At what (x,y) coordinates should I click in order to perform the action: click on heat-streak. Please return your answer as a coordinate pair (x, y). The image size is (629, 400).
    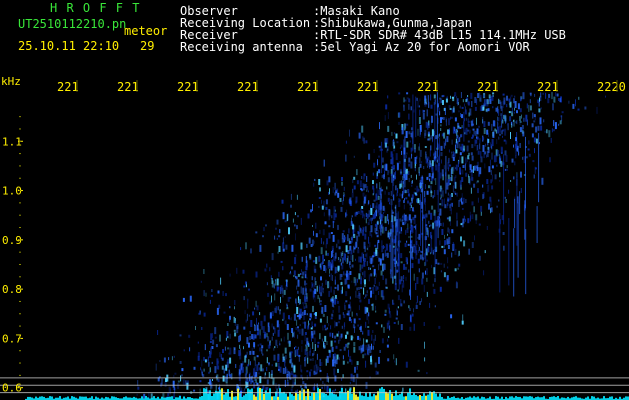
    Looking at the image, I should click on (446, 174).